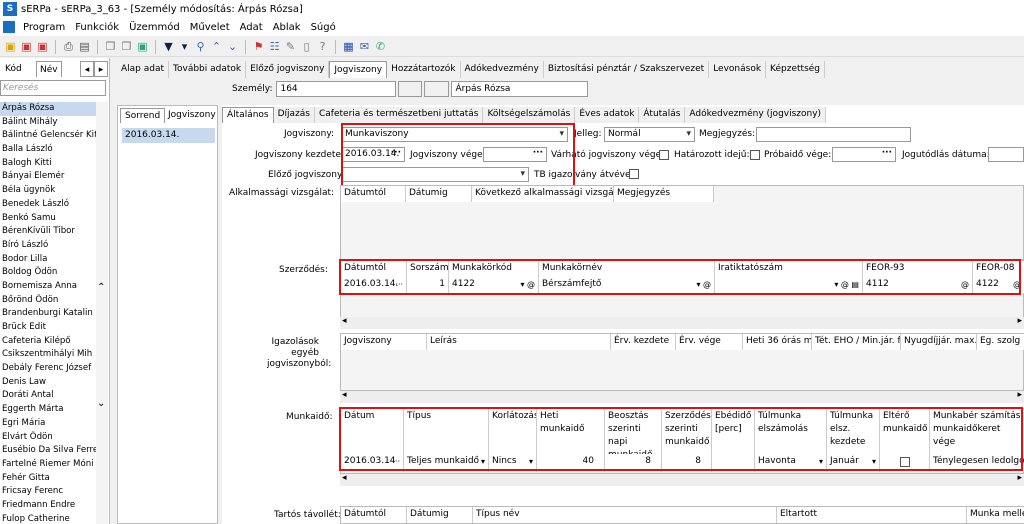 Image resolution: width=1024 pixels, height=524 pixels. I want to click on tab-sorrend: Sorrend, so click(143, 115).